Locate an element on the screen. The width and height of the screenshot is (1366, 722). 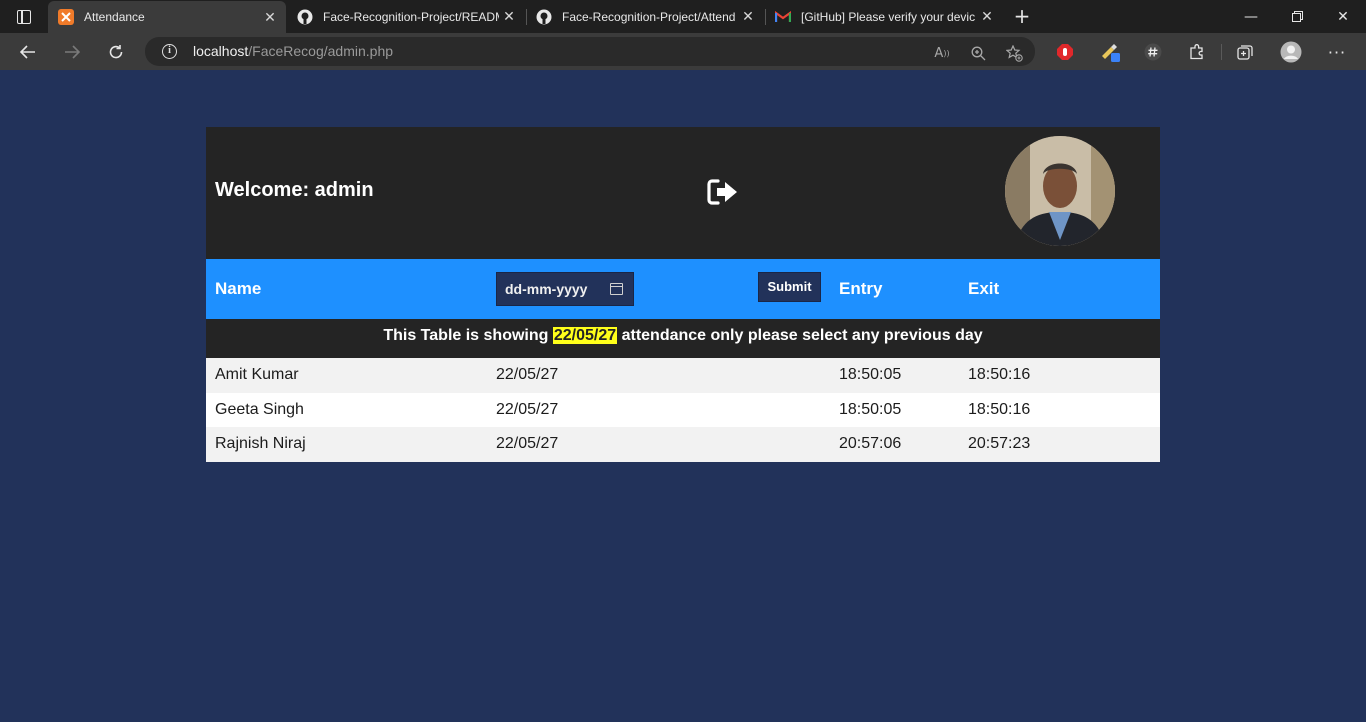
tab-gmail: [GitHub] Please verify your devic ✕ is located at coordinates (884, 16).